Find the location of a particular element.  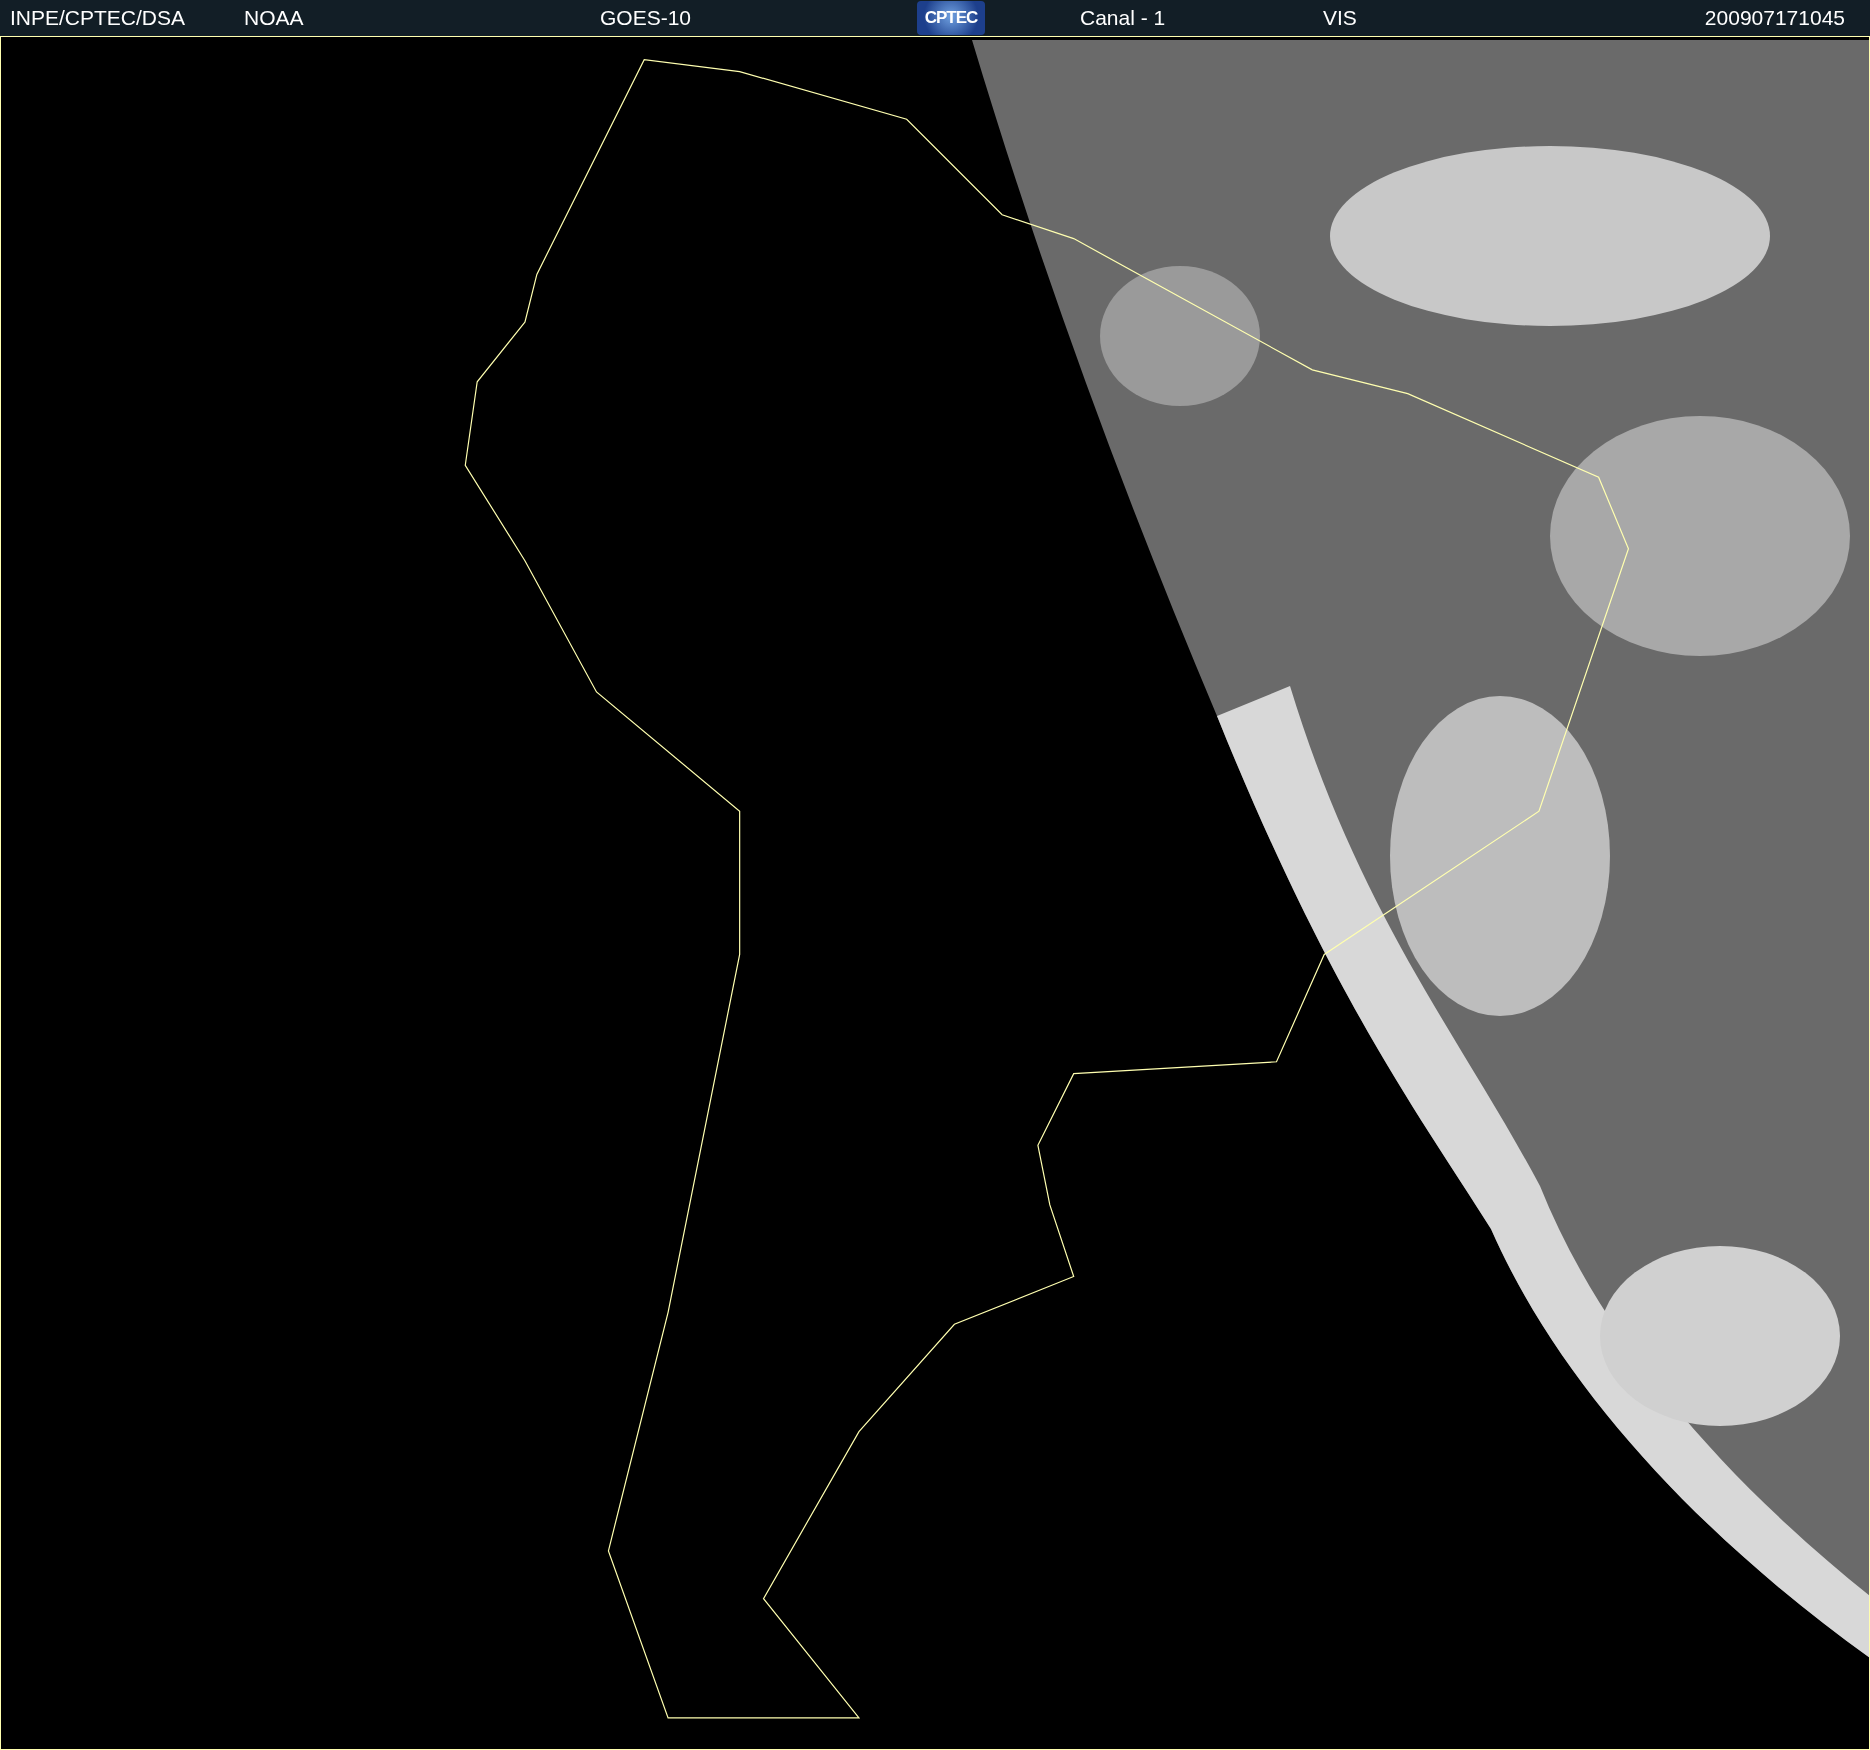

band-label: VIS is located at coordinates (1340, 18).